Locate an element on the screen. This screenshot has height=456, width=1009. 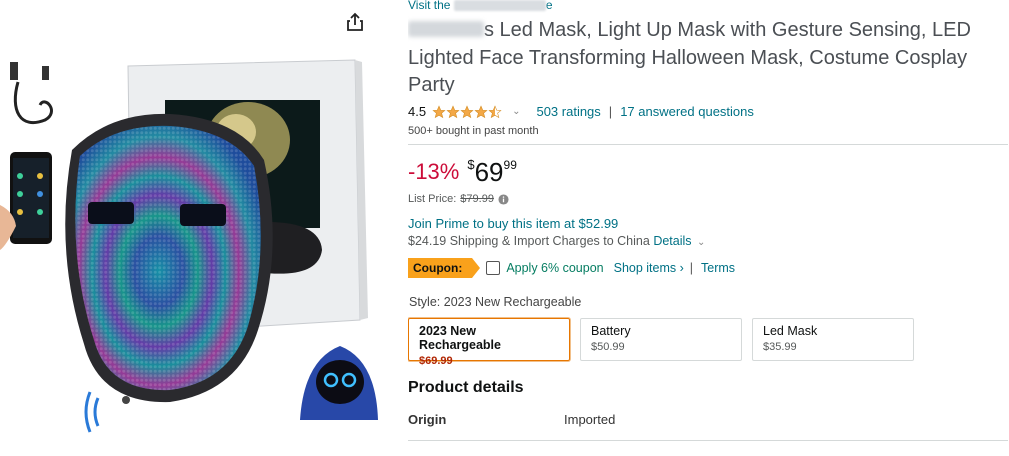
product-details-heading: Product details is located at coordinates (466, 387).